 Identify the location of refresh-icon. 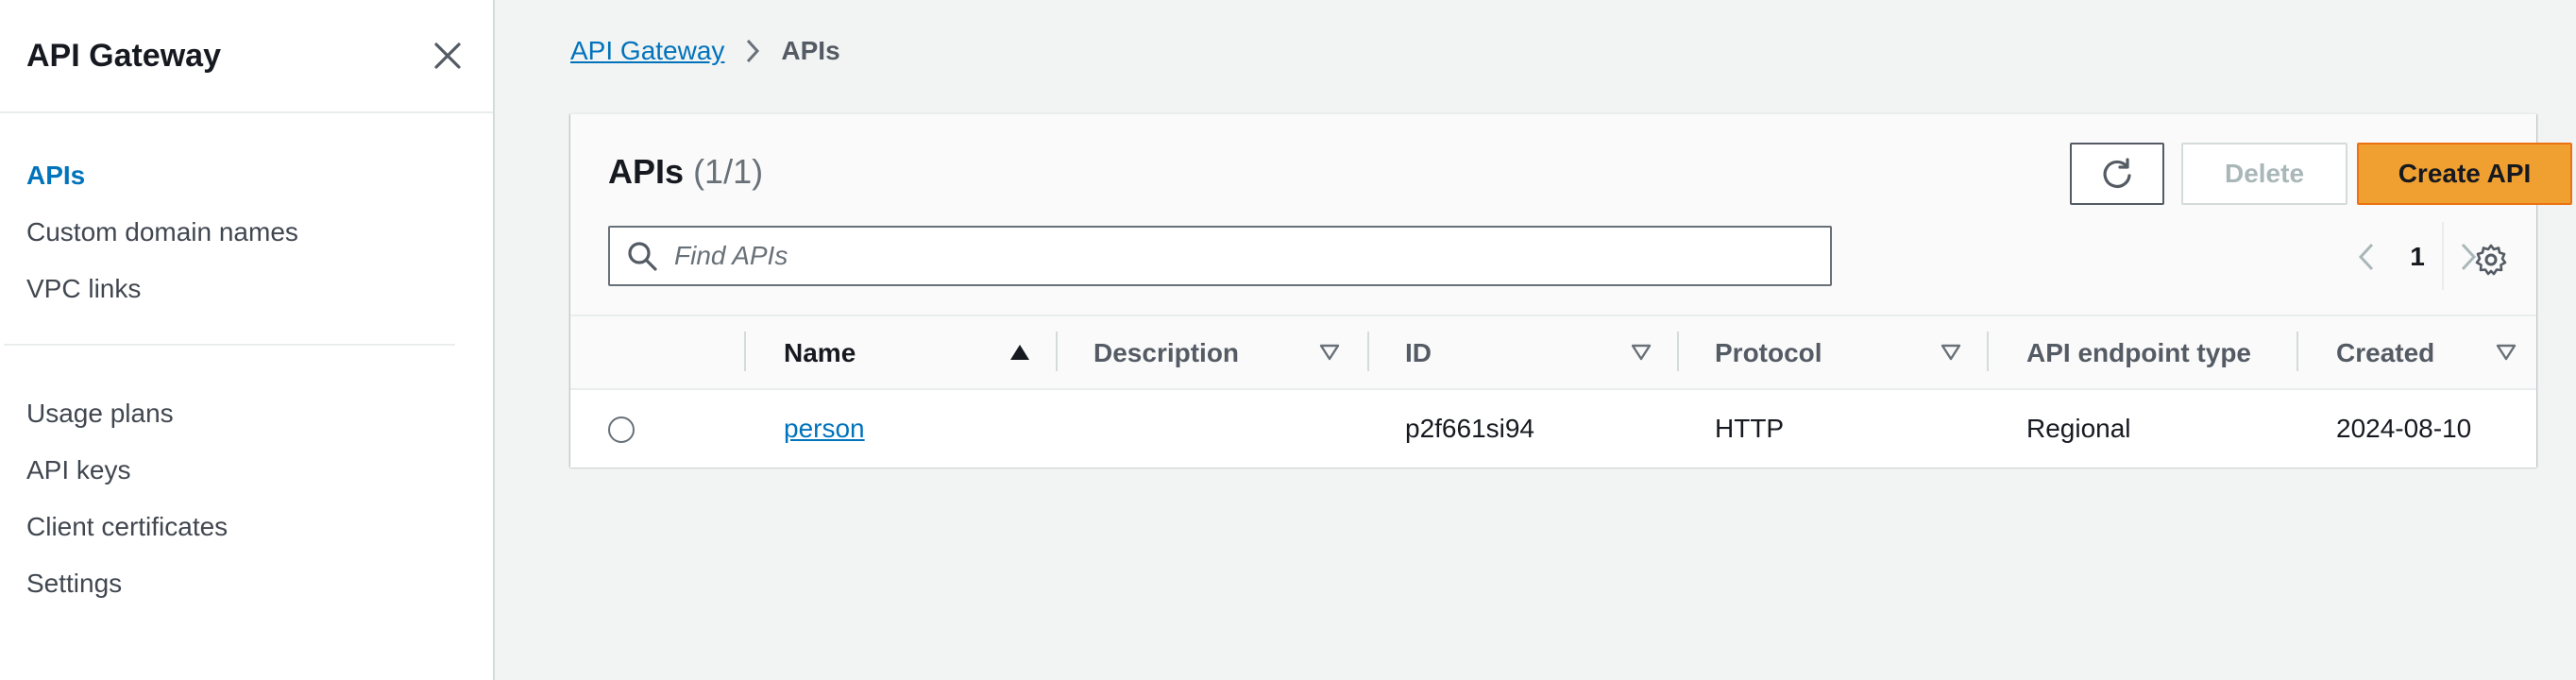
(2117, 173).